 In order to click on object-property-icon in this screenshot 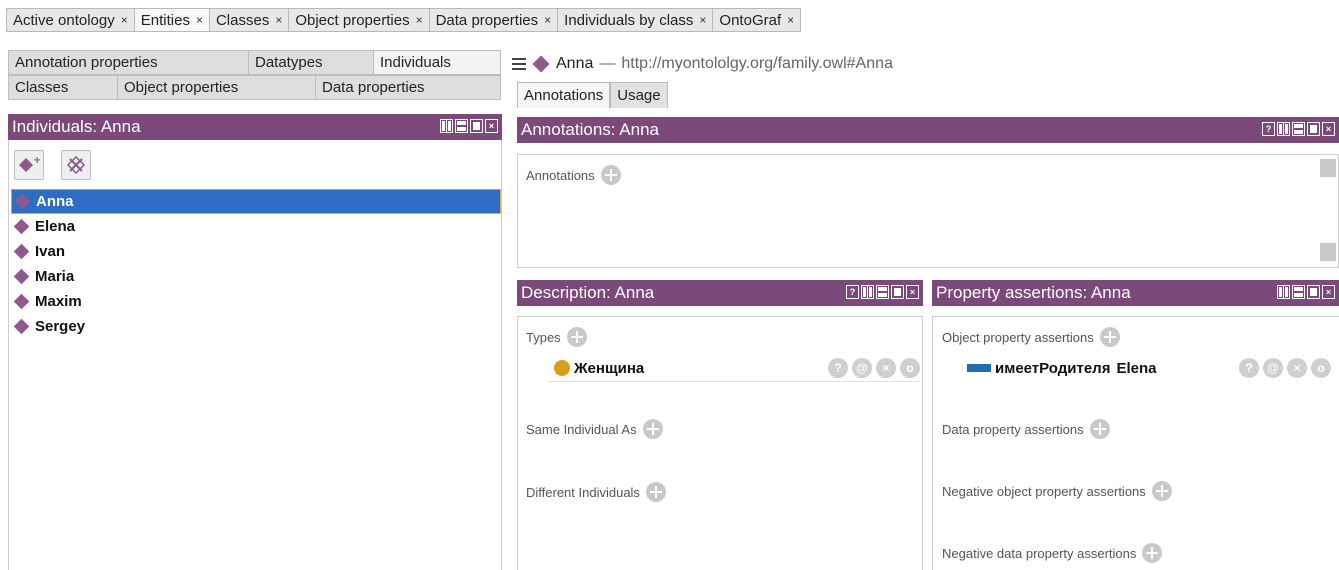, I will do `click(979, 368)`.